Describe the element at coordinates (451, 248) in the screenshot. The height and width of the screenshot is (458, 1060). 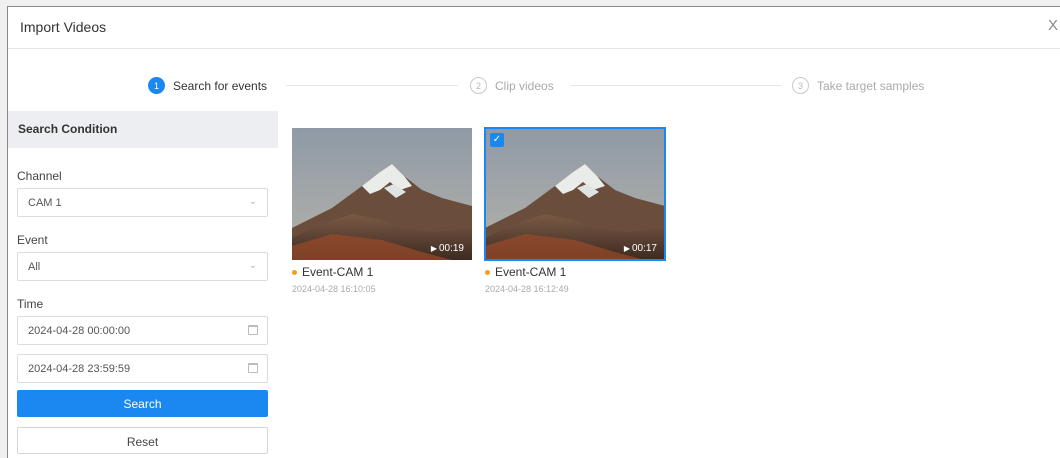
I see `clip-duration-value: 00:19` at that location.